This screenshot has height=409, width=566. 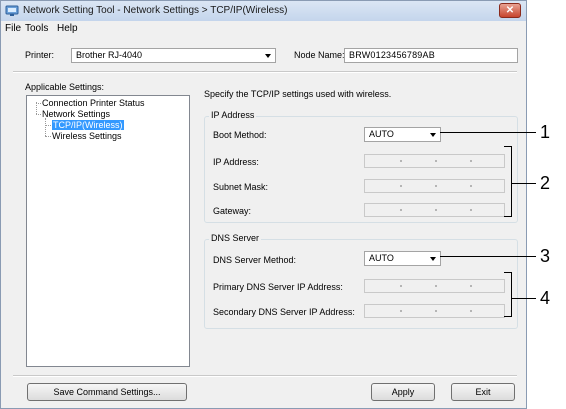 What do you see at coordinates (265, 72) in the screenshot?
I see `separator-top` at bounding box center [265, 72].